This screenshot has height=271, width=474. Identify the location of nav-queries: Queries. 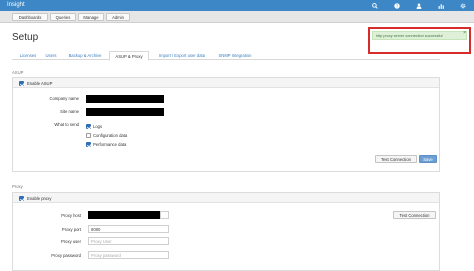
(63, 17).